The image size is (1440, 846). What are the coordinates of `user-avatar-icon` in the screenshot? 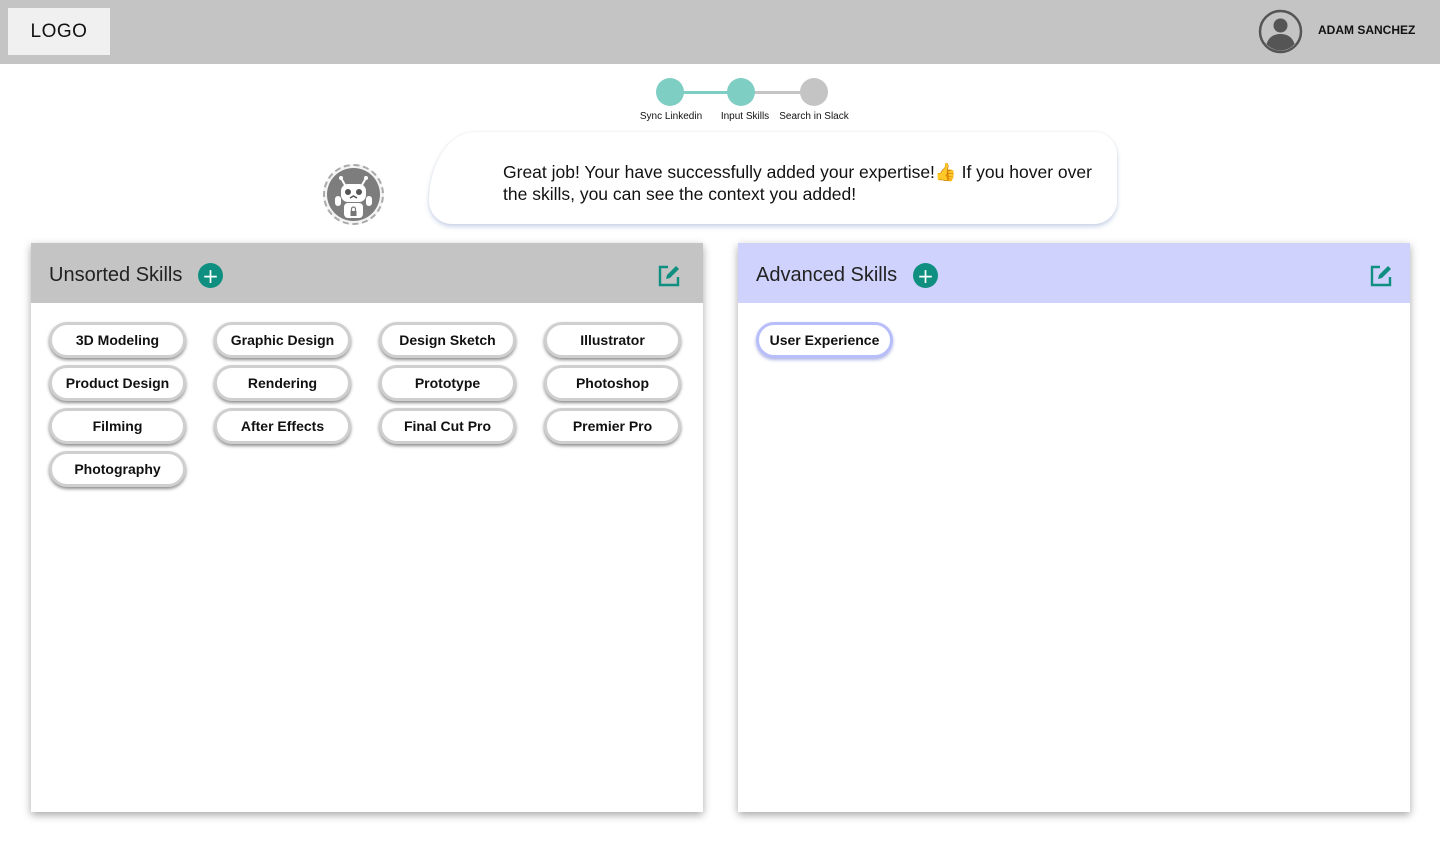 It's located at (1280, 31).